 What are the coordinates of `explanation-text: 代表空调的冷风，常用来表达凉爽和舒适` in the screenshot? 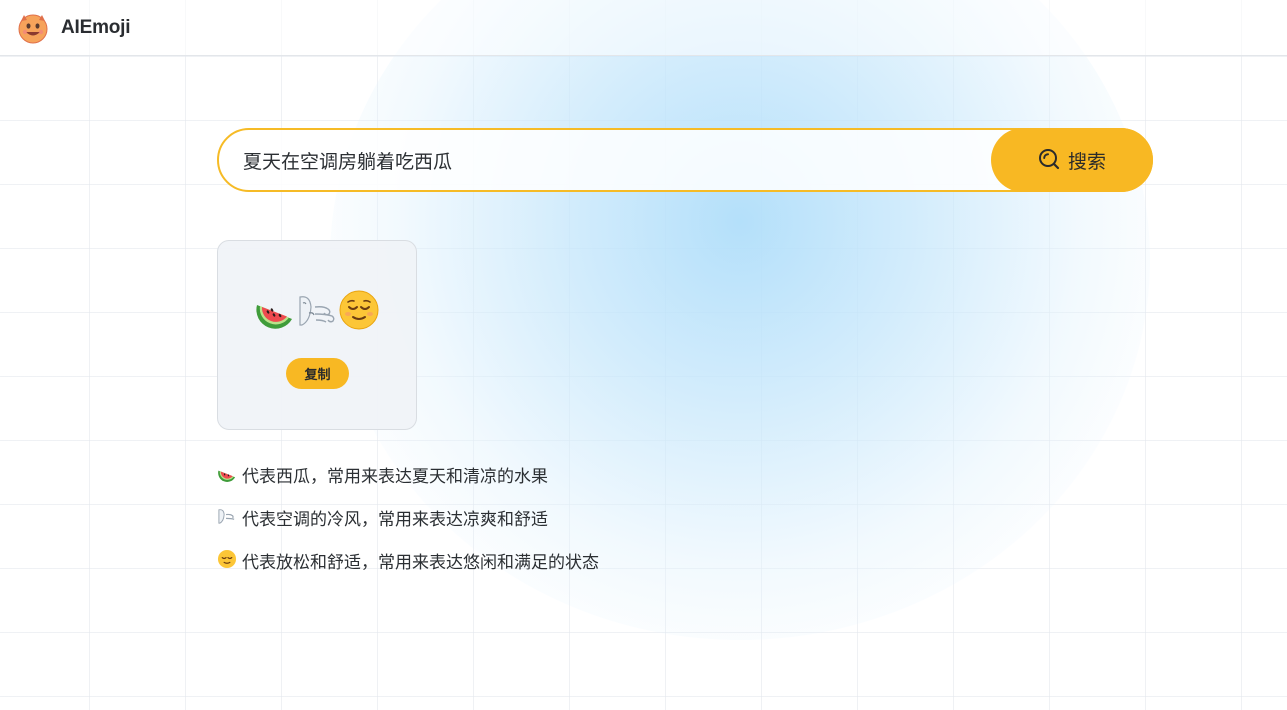 It's located at (395, 520).